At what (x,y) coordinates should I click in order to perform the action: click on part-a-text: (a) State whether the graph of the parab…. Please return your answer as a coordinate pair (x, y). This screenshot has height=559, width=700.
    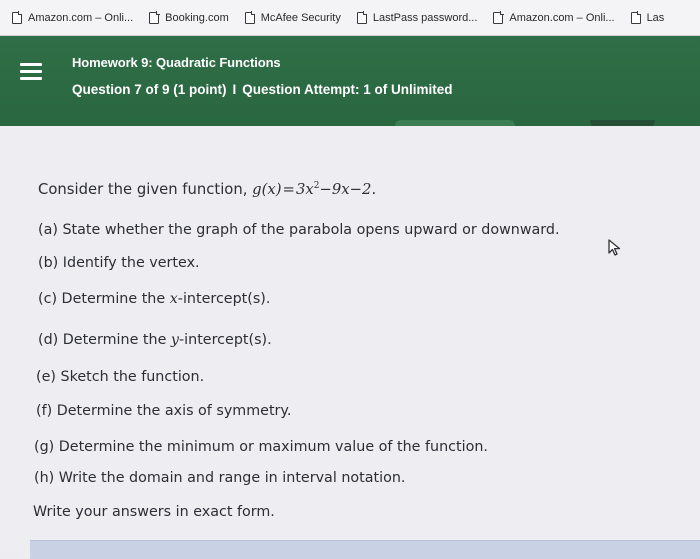
    Looking at the image, I should click on (299, 230).